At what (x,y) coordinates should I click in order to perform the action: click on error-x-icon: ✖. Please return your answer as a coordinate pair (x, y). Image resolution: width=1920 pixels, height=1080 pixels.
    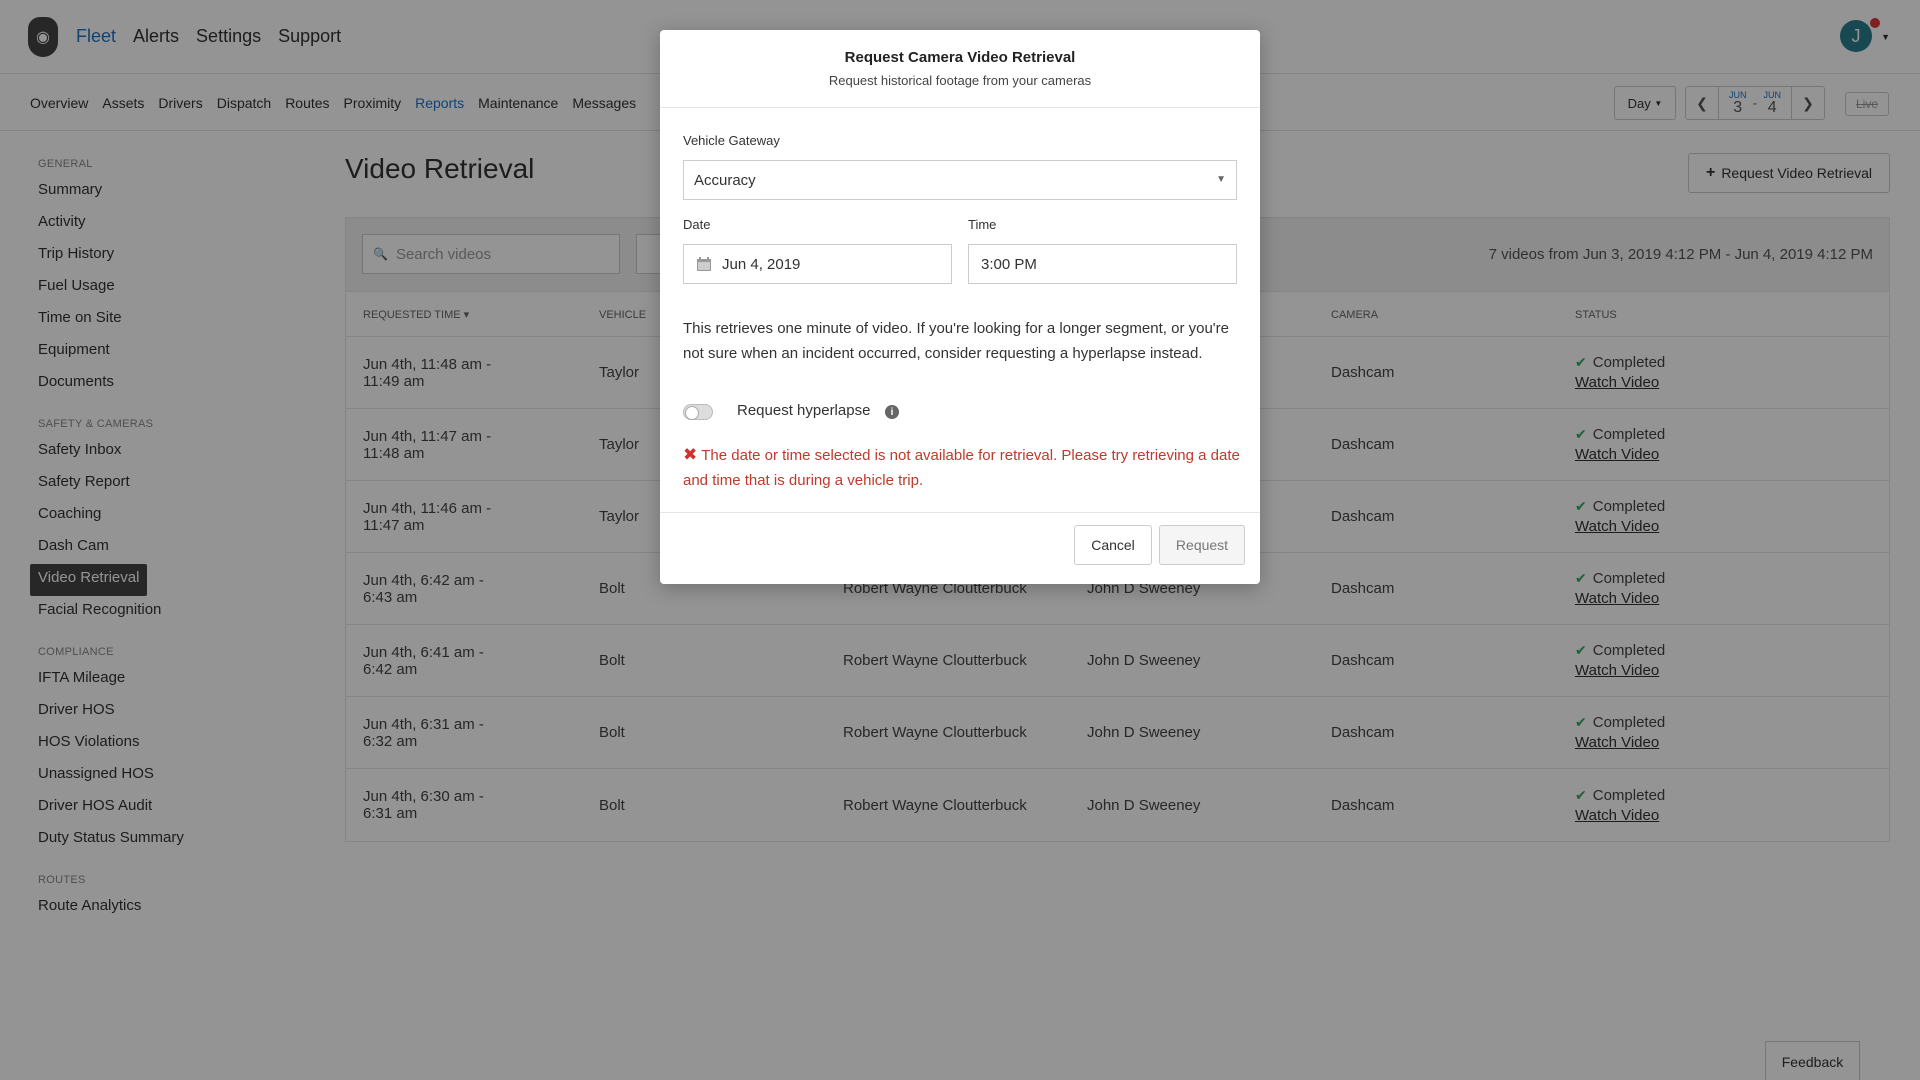
    Looking at the image, I should click on (690, 454).